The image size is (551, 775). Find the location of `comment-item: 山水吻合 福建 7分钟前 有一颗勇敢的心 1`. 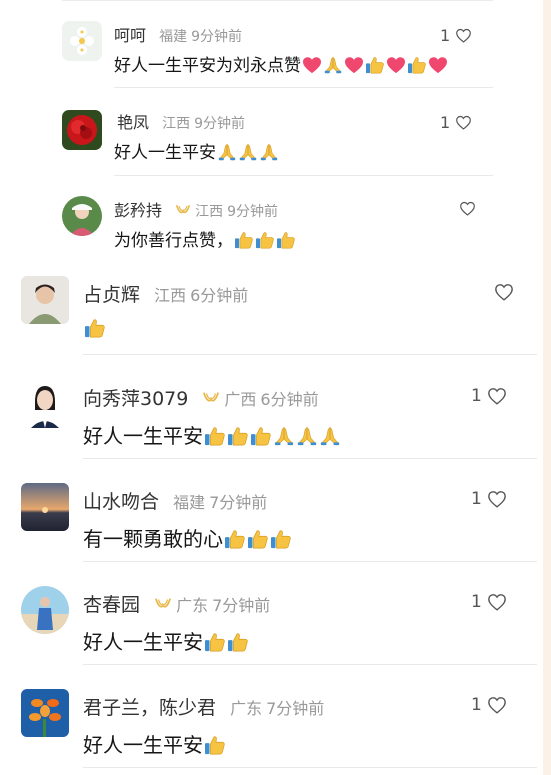

comment-item: 山水吻合 福建 7分钟前 有一颗勇敢的心 1 is located at coordinates (268, 518).